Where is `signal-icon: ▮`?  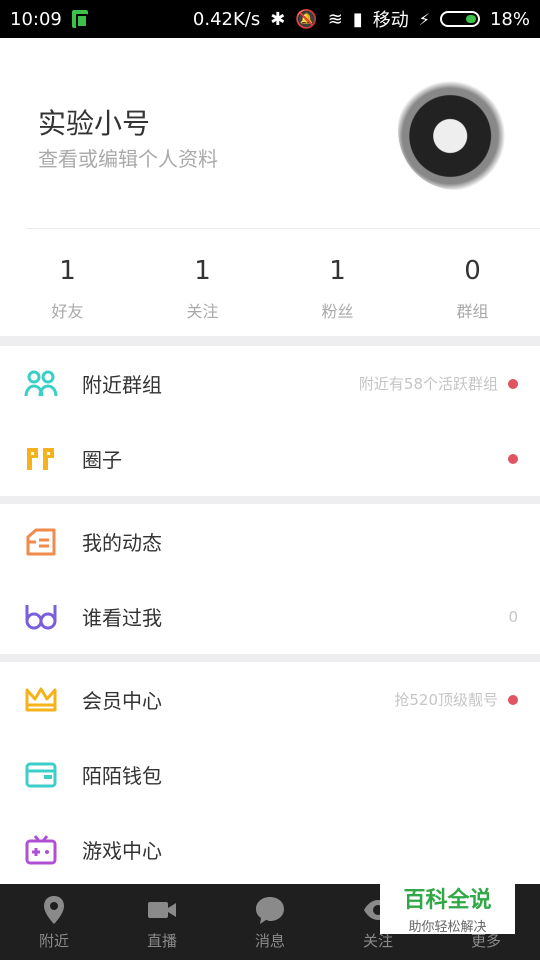 signal-icon: ▮ is located at coordinates (357, 19).